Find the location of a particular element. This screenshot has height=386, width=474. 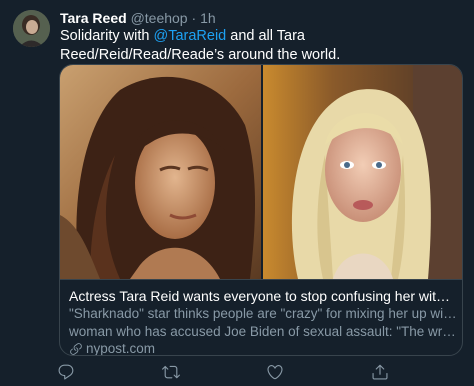

tweet-timestamp: 1h is located at coordinates (208, 18).